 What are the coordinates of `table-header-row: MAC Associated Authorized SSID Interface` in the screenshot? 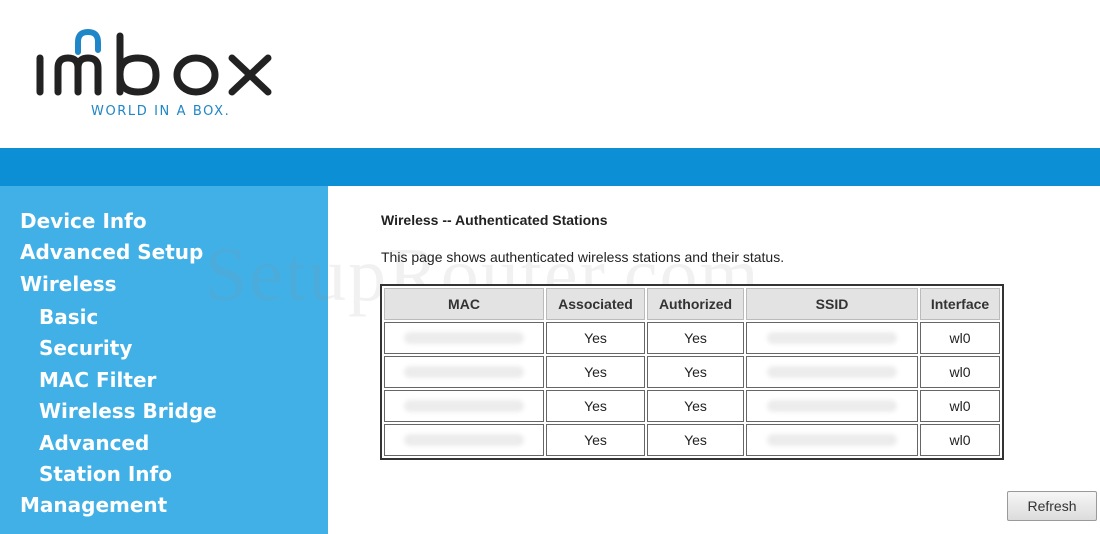 It's located at (692, 304).